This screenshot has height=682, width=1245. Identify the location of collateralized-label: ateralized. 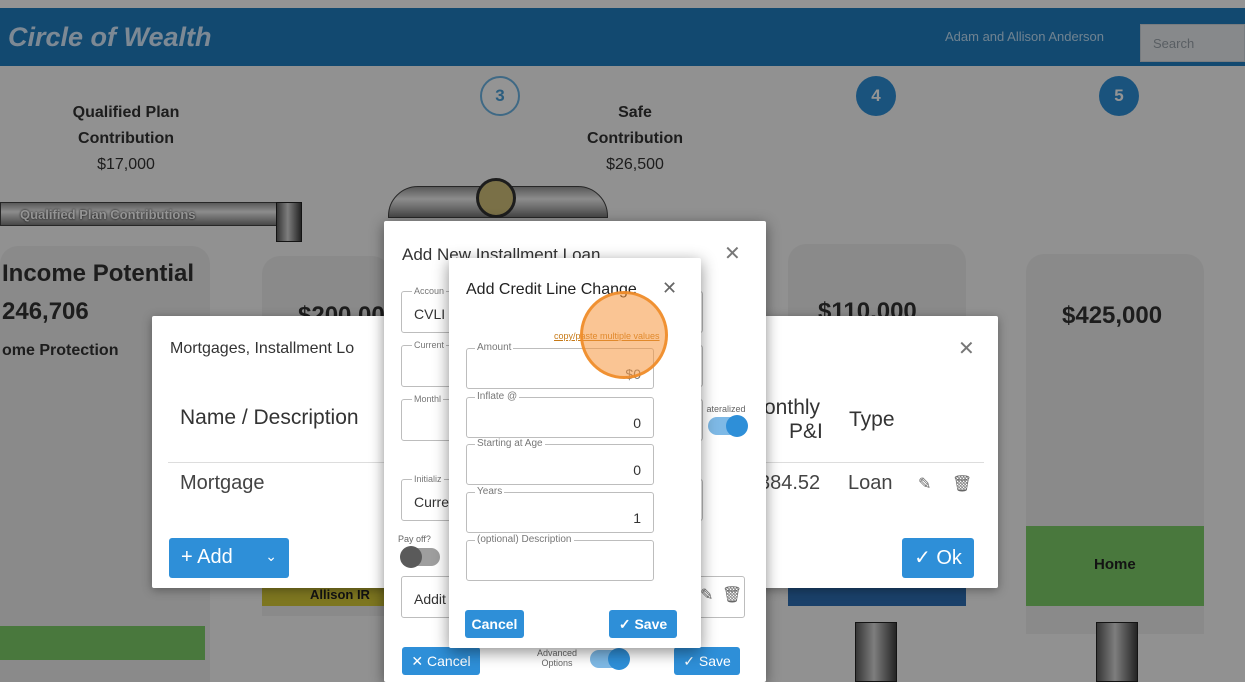
(726, 409).